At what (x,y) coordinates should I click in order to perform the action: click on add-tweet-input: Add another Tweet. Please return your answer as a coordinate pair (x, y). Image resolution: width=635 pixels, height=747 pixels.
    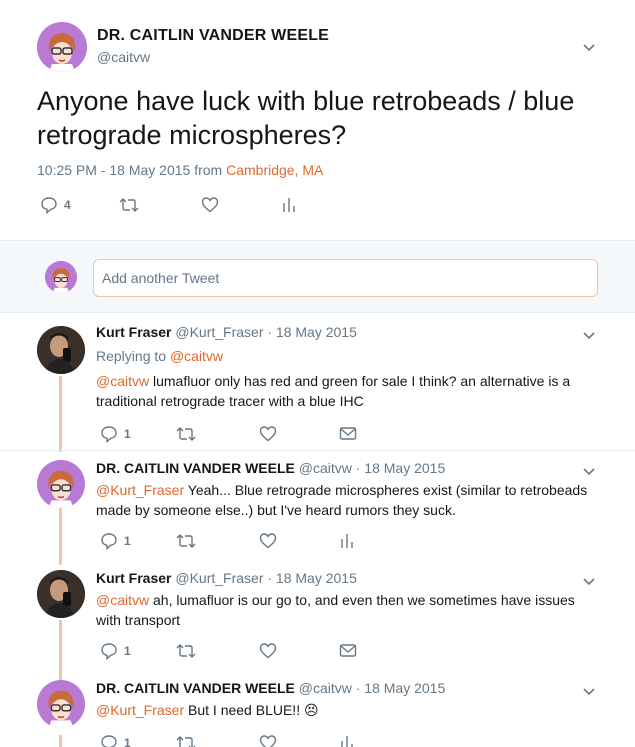
    Looking at the image, I should click on (345, 278).